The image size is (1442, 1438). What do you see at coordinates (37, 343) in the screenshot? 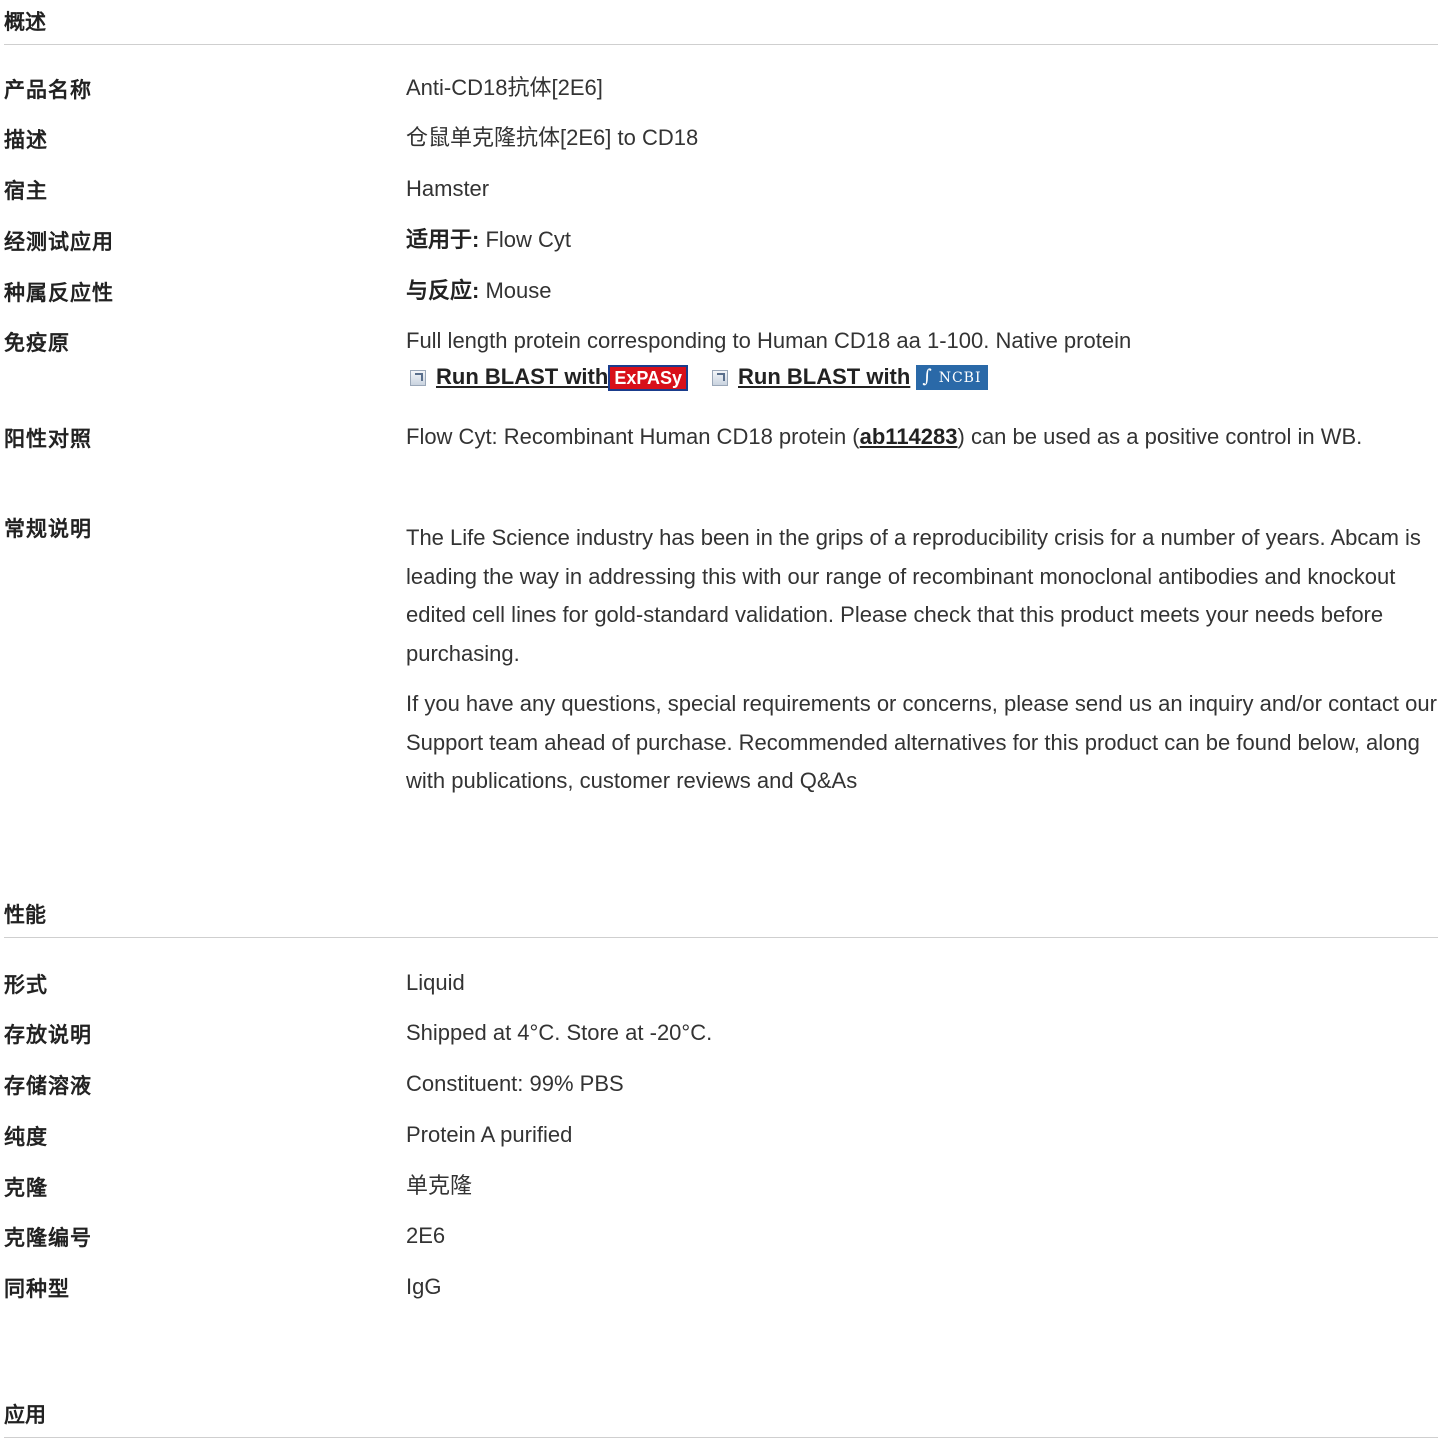
I see `label-immunogen: 免疫原` at bounding box center [37, 343].